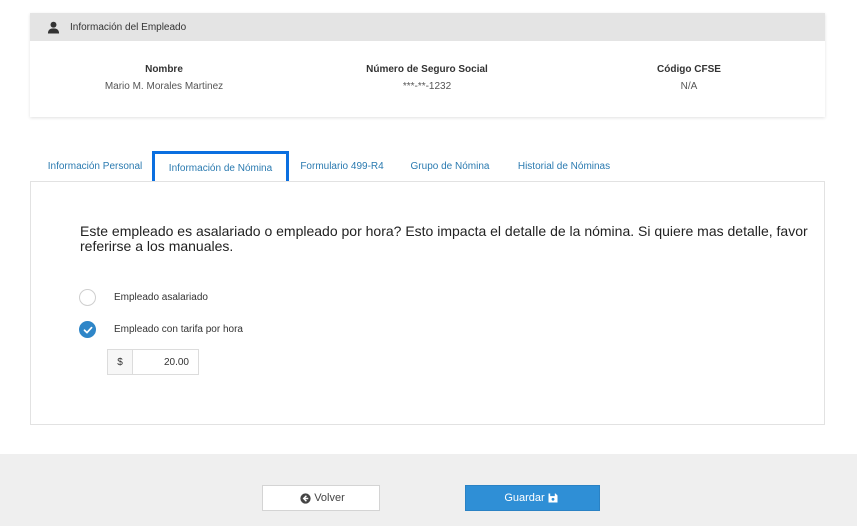  I want to click on tab-historial-de-nominas: Historial de Nóminas, so click(564, 166).